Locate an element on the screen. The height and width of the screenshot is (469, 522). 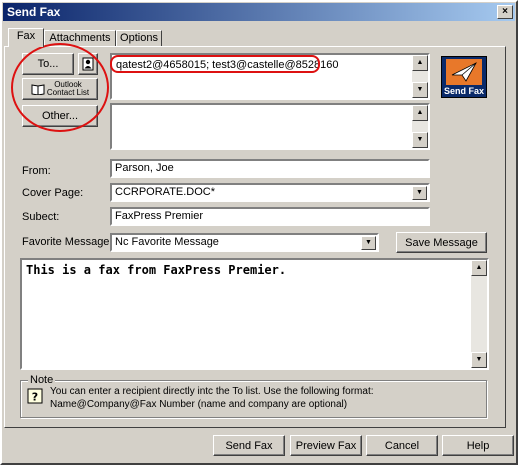
from-label: From: is located at coordinates (36, 171).